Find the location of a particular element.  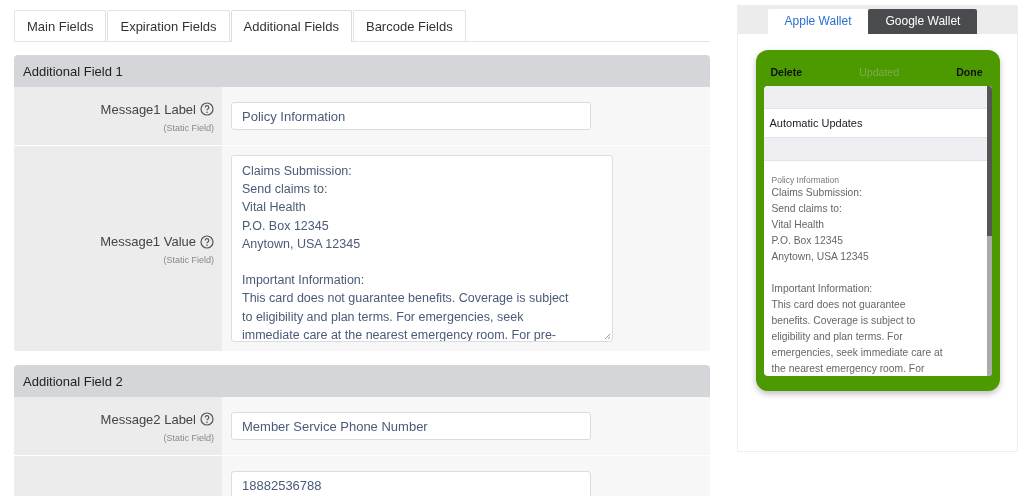

text-field: Member Service Phone Number is located at coordinates (411, 426).